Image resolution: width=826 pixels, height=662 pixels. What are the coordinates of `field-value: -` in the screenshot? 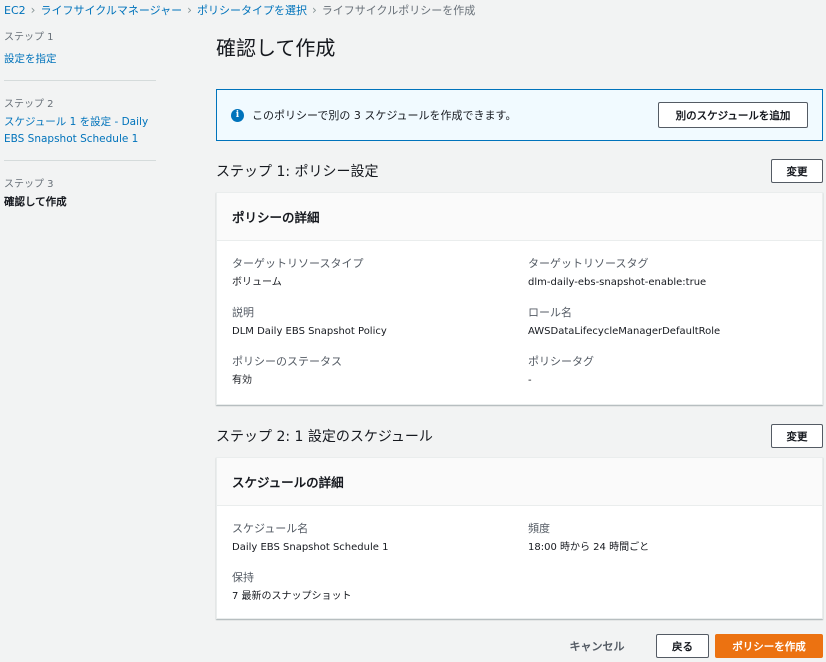 It's located at (530, 380).